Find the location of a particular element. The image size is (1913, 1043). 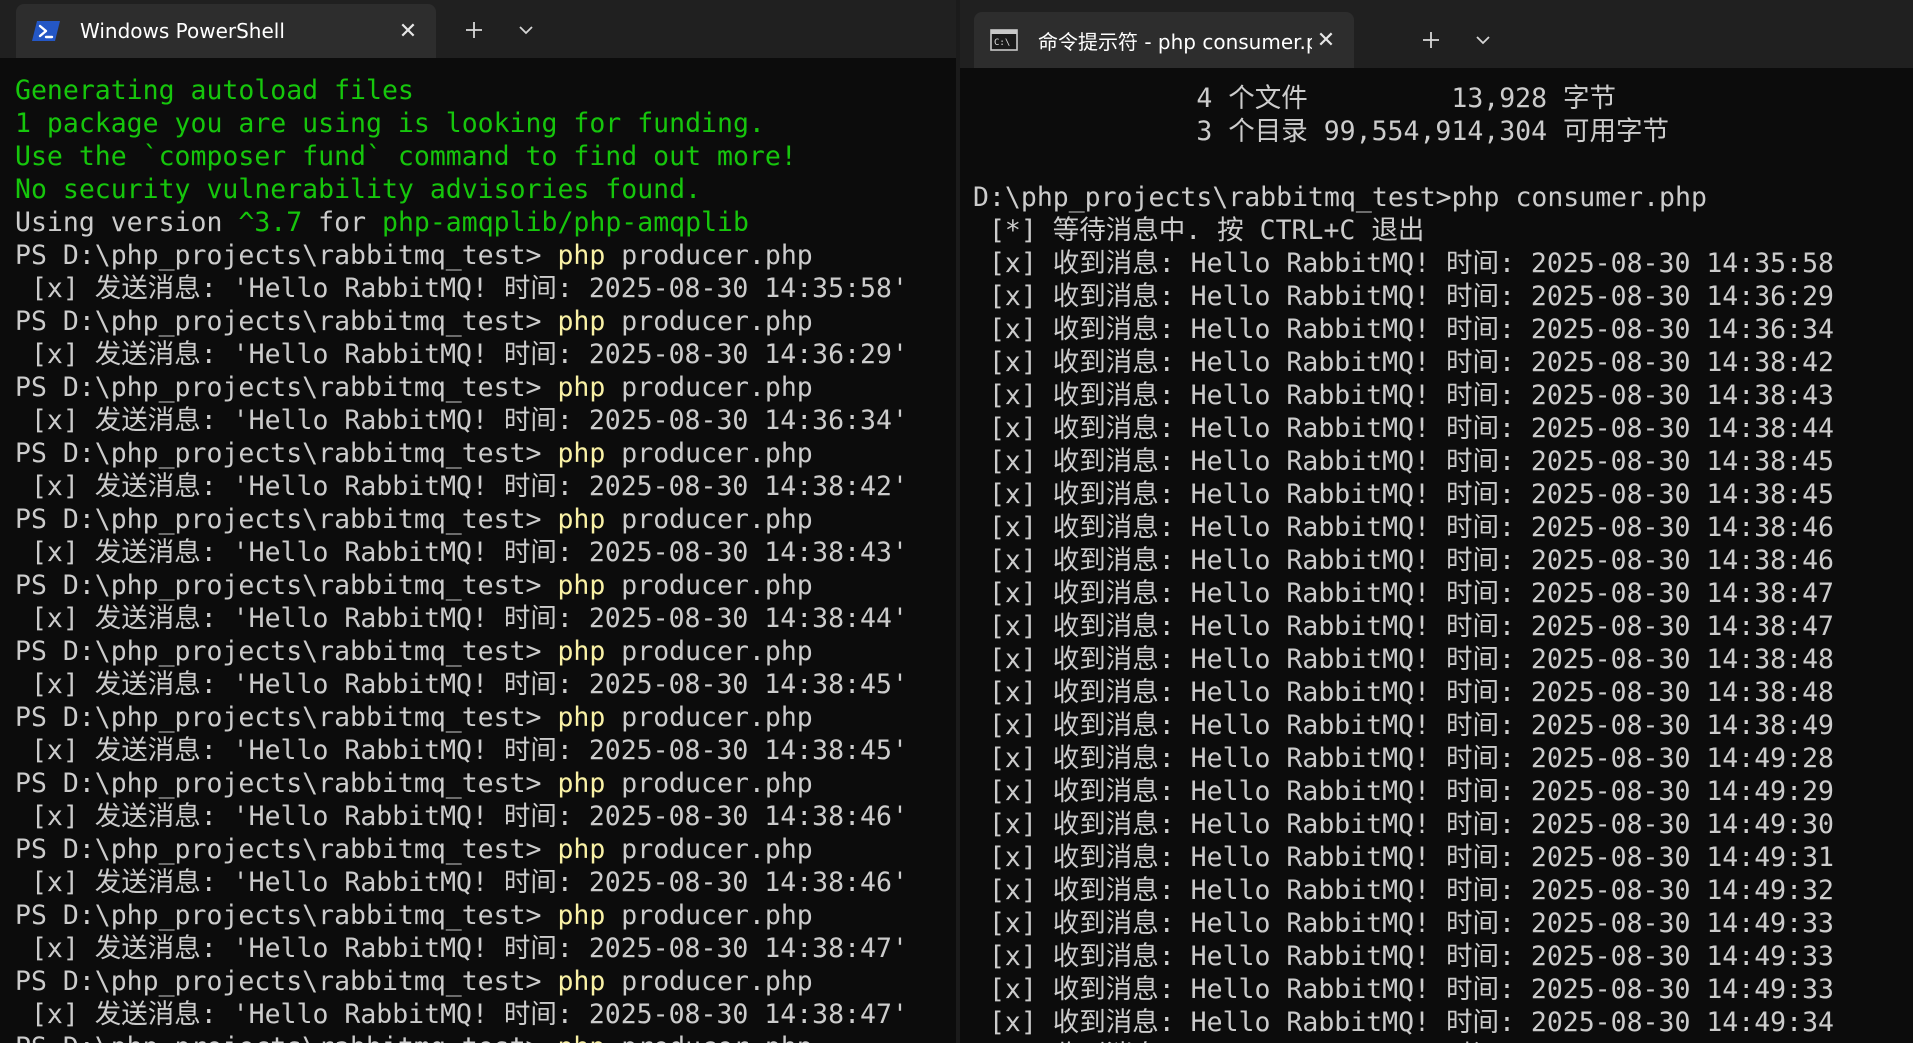

console-text: 4 个文件 13,928 字节 is located at coordinates (1295, 98).